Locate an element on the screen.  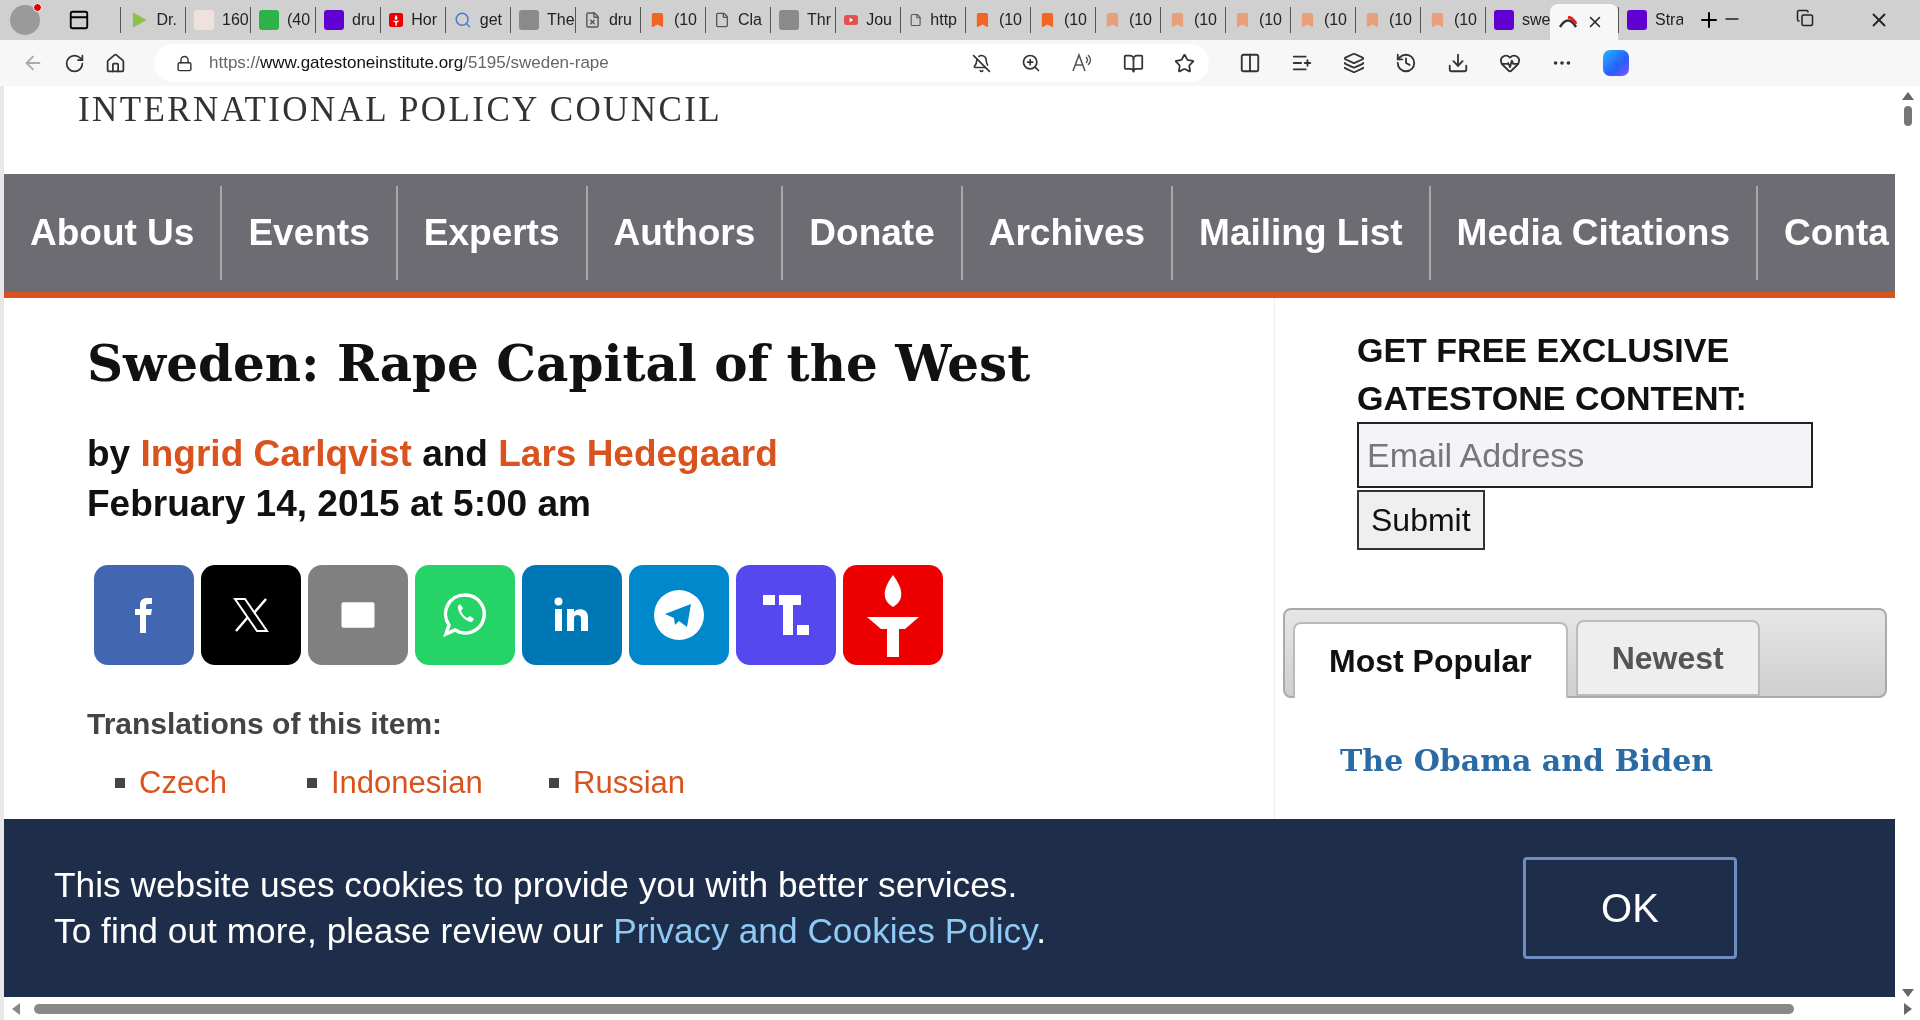
nav-link: Experts is located at coordinates (492, 233).